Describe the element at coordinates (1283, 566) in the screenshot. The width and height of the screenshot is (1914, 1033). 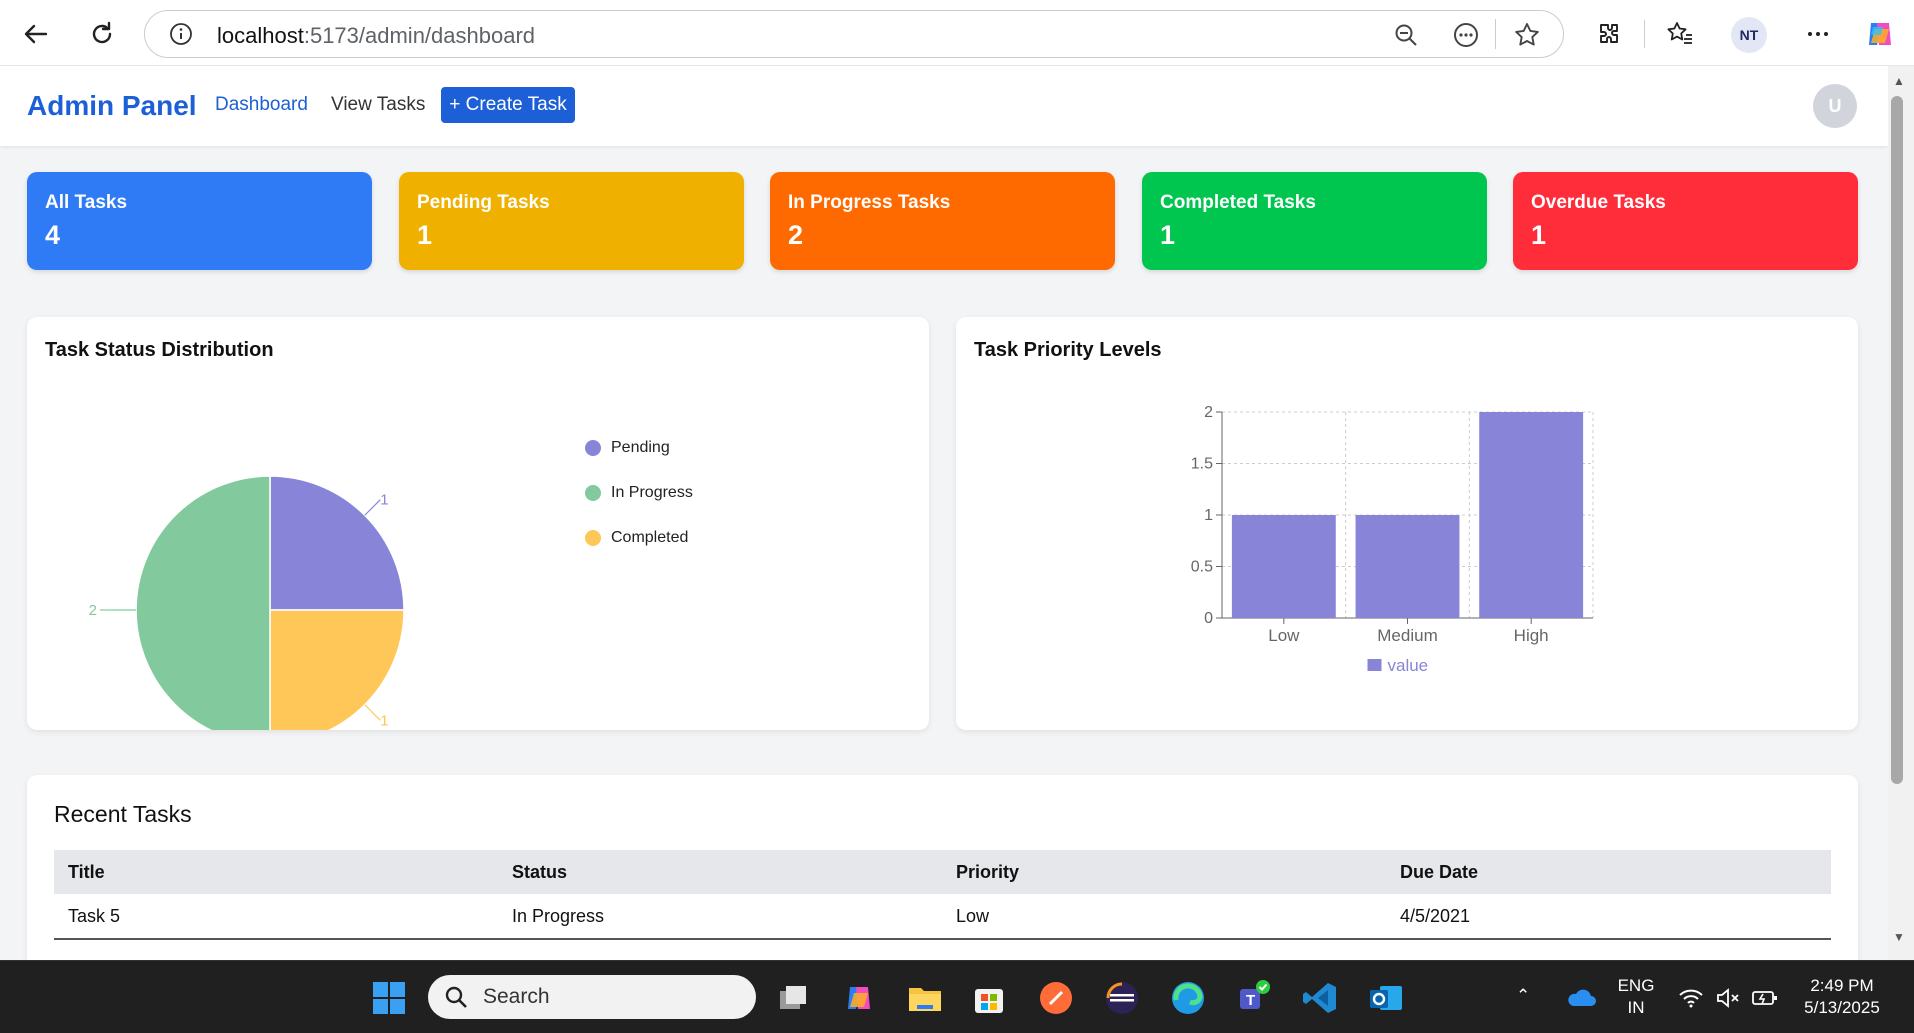
I see `bar-low` at that location.